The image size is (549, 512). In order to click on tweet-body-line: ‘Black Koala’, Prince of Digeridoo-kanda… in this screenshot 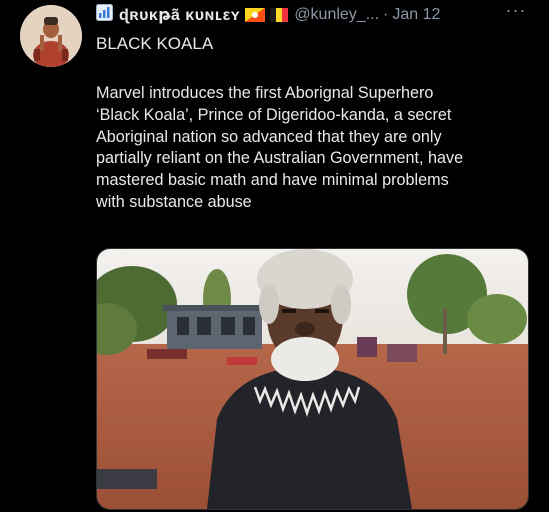, I will do `click(274, 114)`.